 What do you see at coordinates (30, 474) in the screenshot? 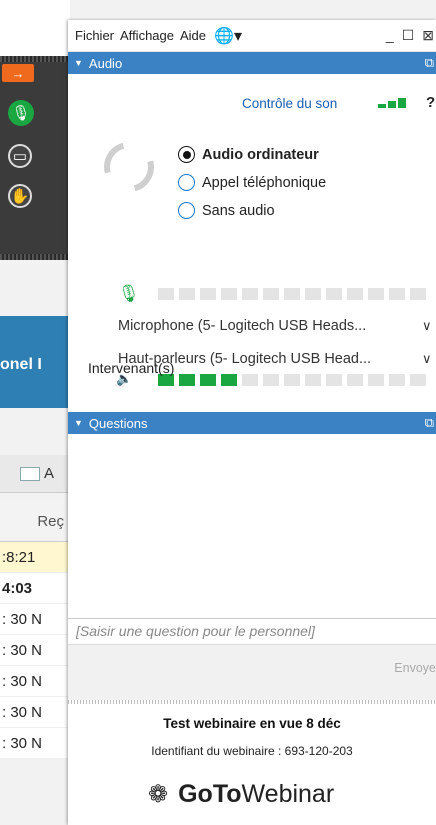
I see `mail-icon` at bounding box center [30, 474].